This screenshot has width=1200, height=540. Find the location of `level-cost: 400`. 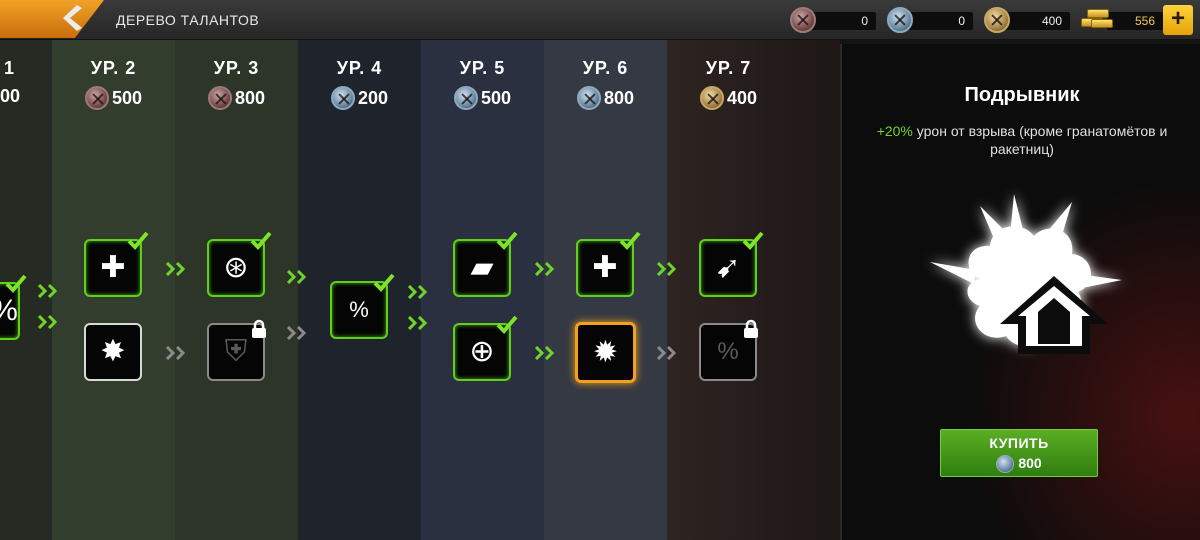

level-cost: 400 is located at coordinates (728, 99).